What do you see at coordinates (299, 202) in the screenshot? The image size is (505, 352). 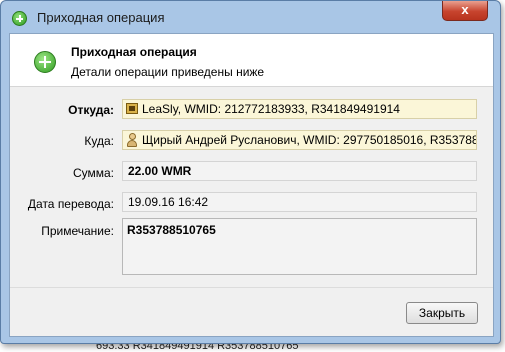 I see `date-field: 19.09.16 16:42` at bounding box center [299, 202].